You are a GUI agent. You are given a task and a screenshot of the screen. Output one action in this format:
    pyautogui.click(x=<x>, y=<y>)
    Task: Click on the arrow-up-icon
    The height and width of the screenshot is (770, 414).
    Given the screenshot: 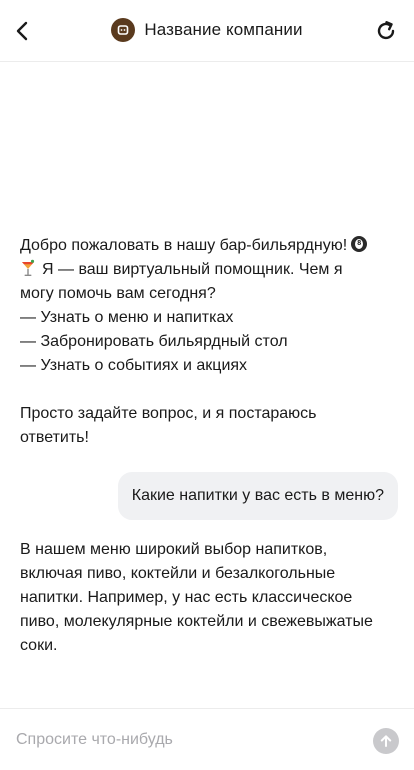 What is the action you would take?
    pyautogui.click(x=386, y=741)
    